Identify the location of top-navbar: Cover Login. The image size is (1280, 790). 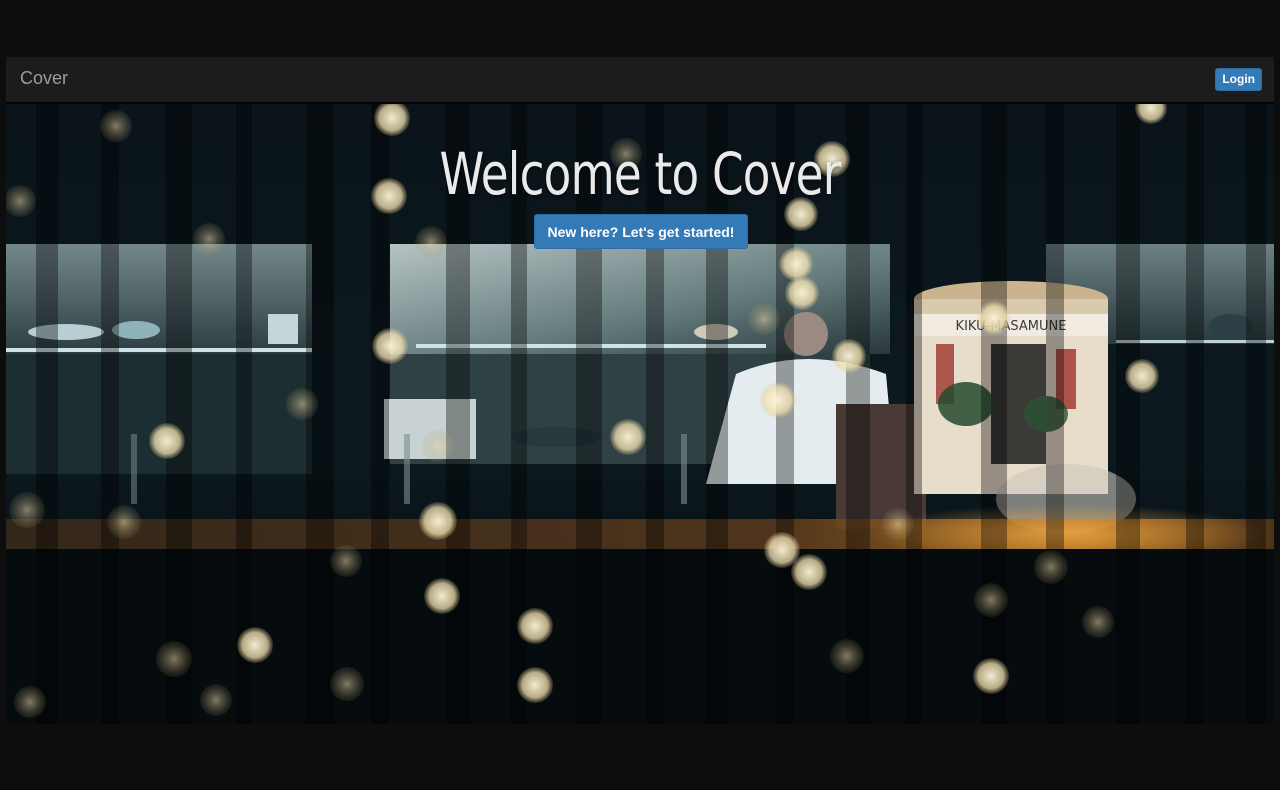
(640, 80).